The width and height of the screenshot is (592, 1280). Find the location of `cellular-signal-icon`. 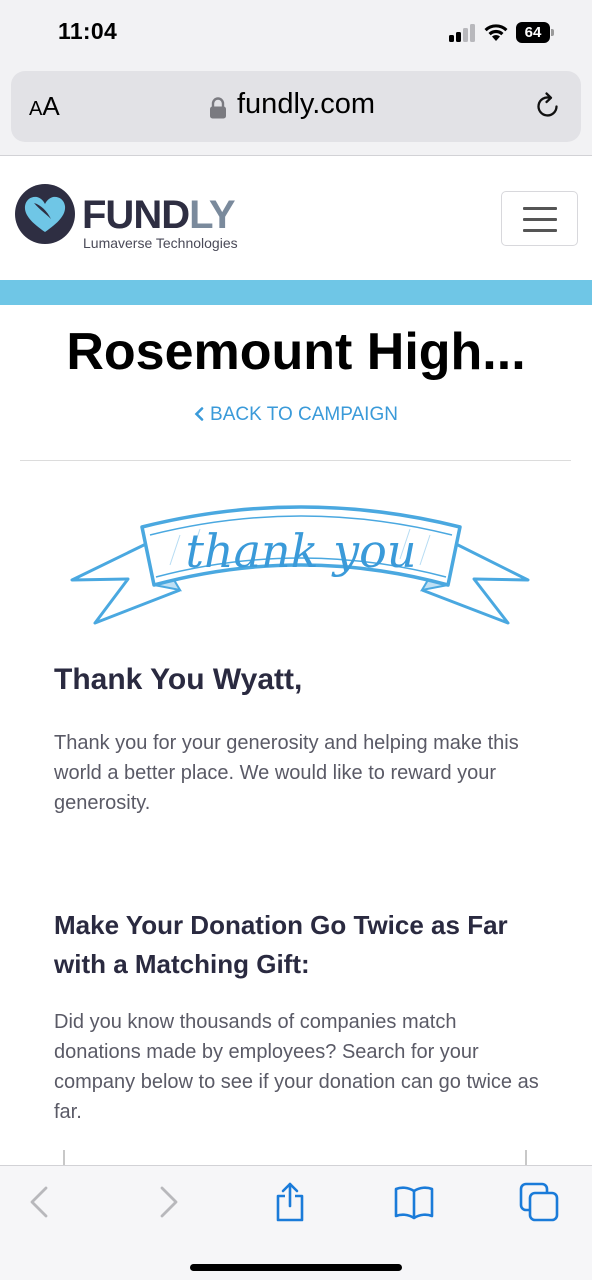

cellular-signal-icon is located at coordinates (463, 33).